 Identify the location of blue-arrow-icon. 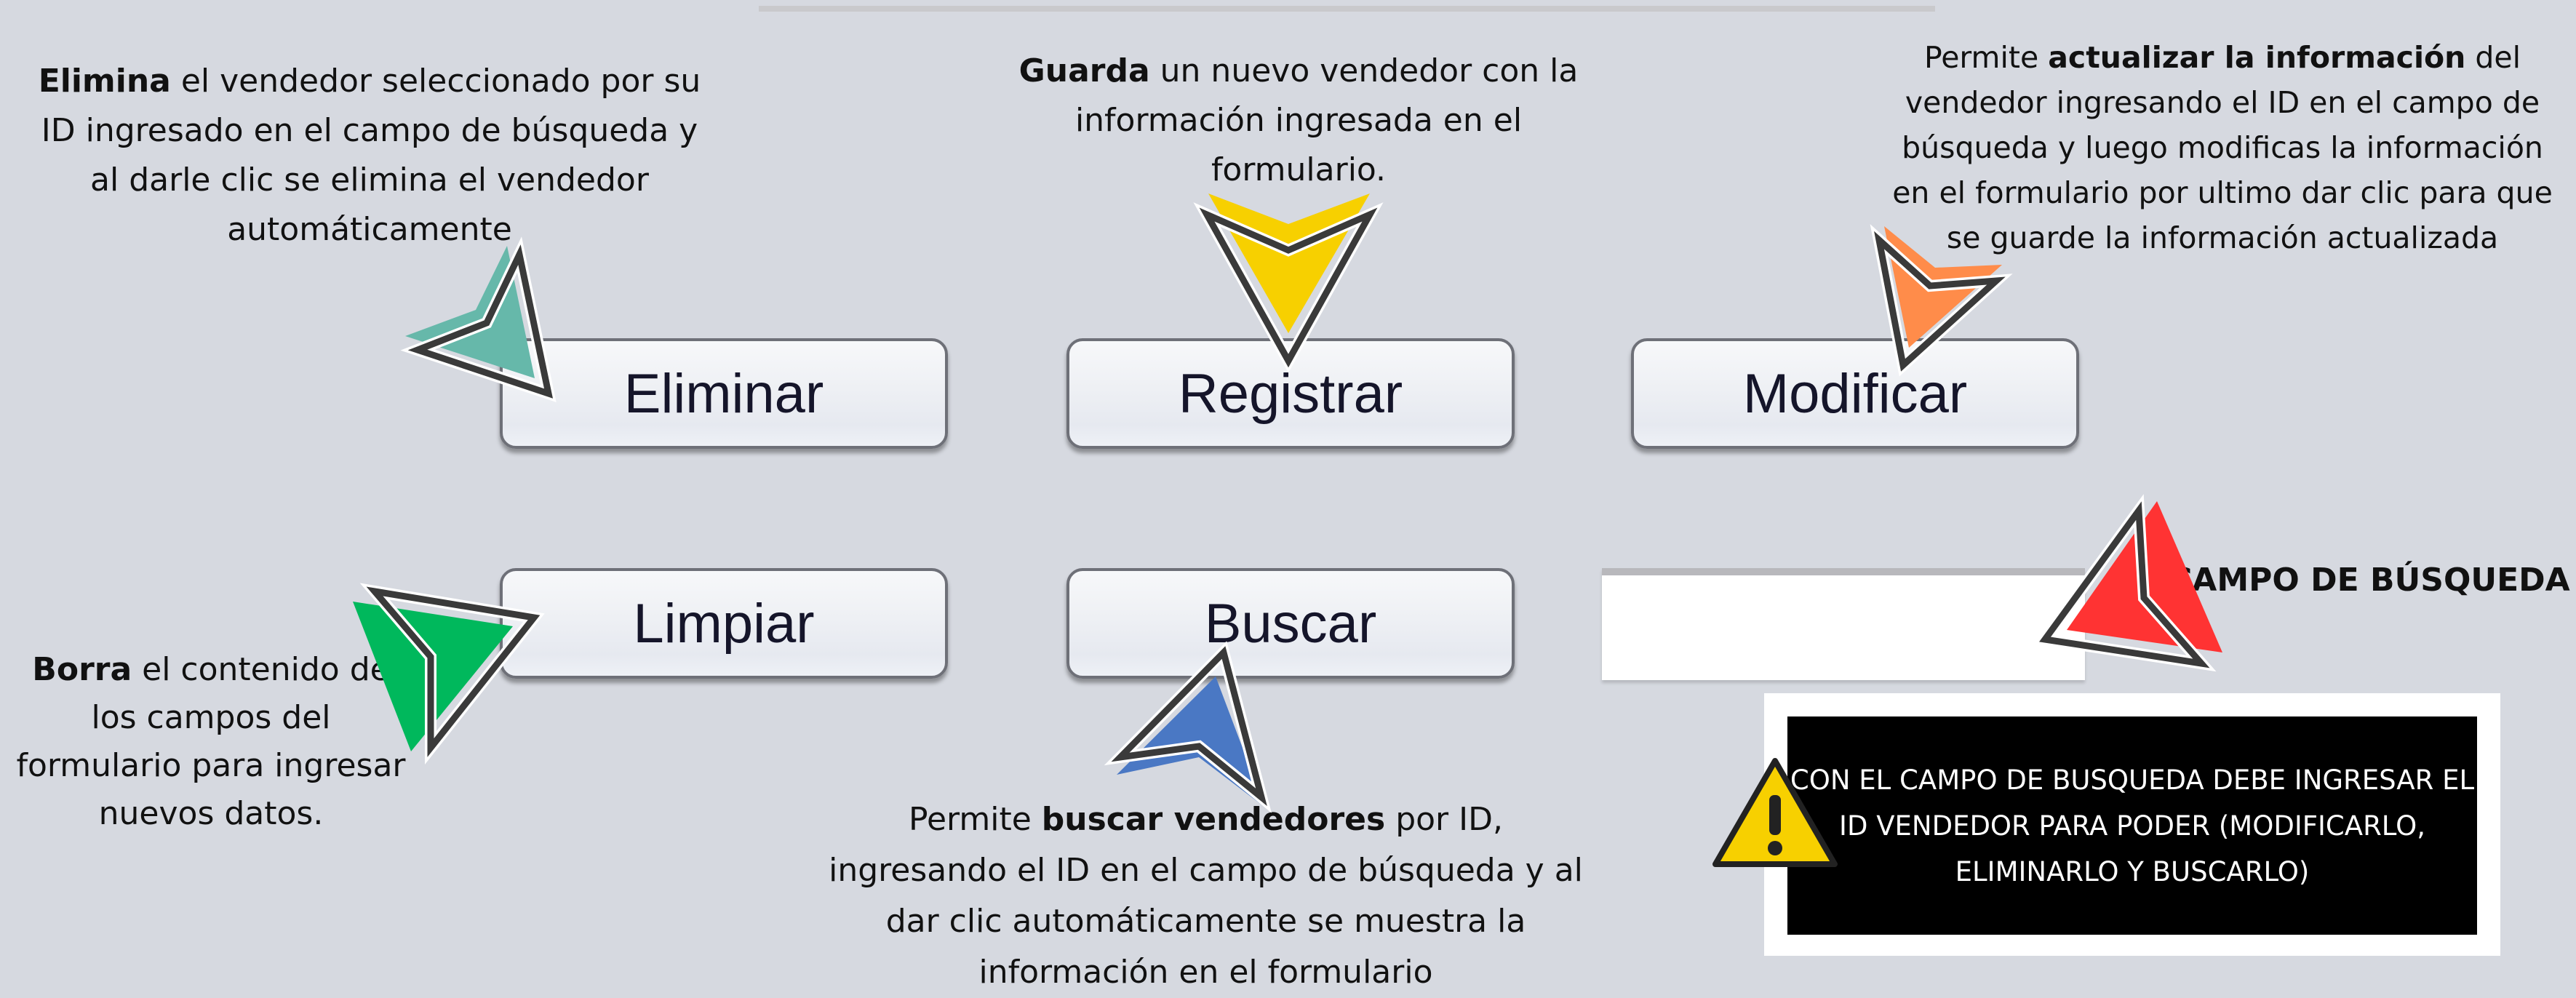
(1188, 727).